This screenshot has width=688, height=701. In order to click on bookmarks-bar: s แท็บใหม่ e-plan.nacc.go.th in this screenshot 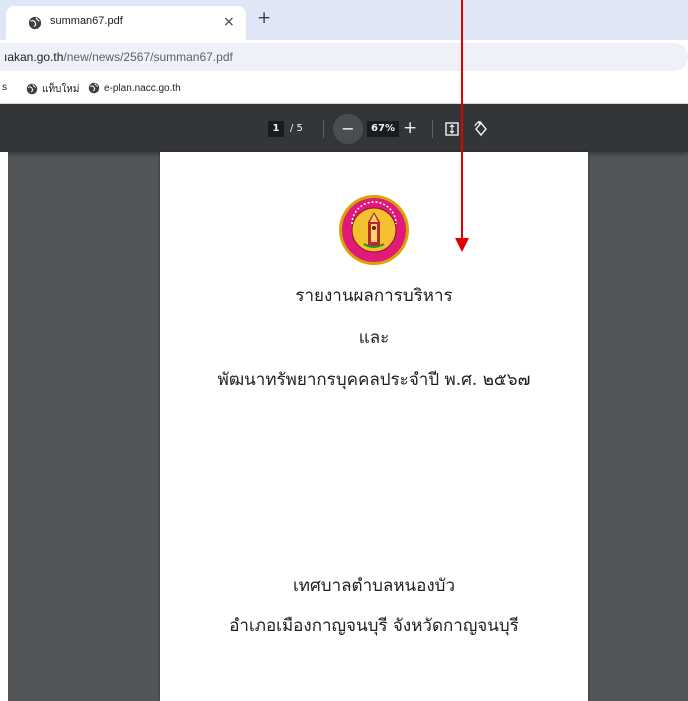, I will do `click(344, 90)`.